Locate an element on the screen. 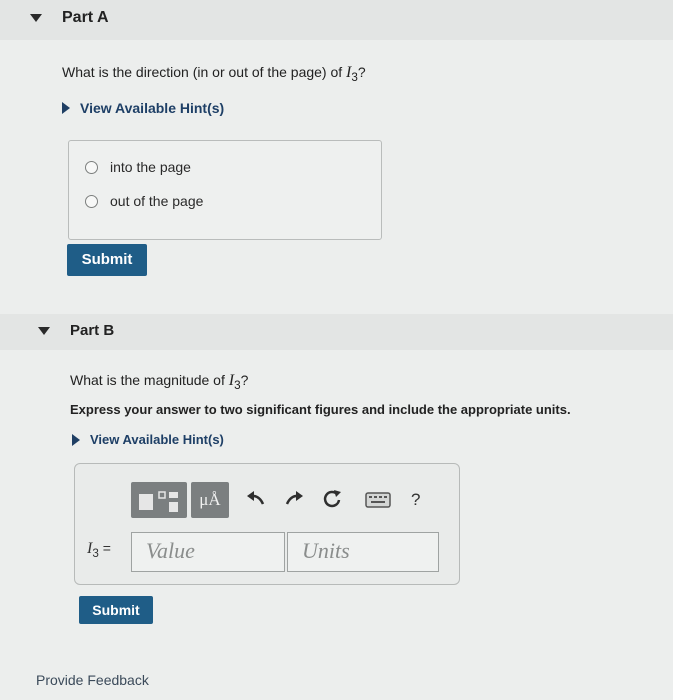 This screenshot has height=700, width=673. provide-feedback-link: Provide Feedback is located at coordinates (92, 680).